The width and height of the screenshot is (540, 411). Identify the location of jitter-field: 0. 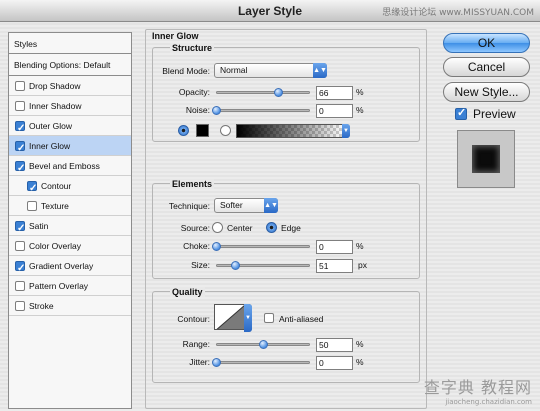
(334, 363).